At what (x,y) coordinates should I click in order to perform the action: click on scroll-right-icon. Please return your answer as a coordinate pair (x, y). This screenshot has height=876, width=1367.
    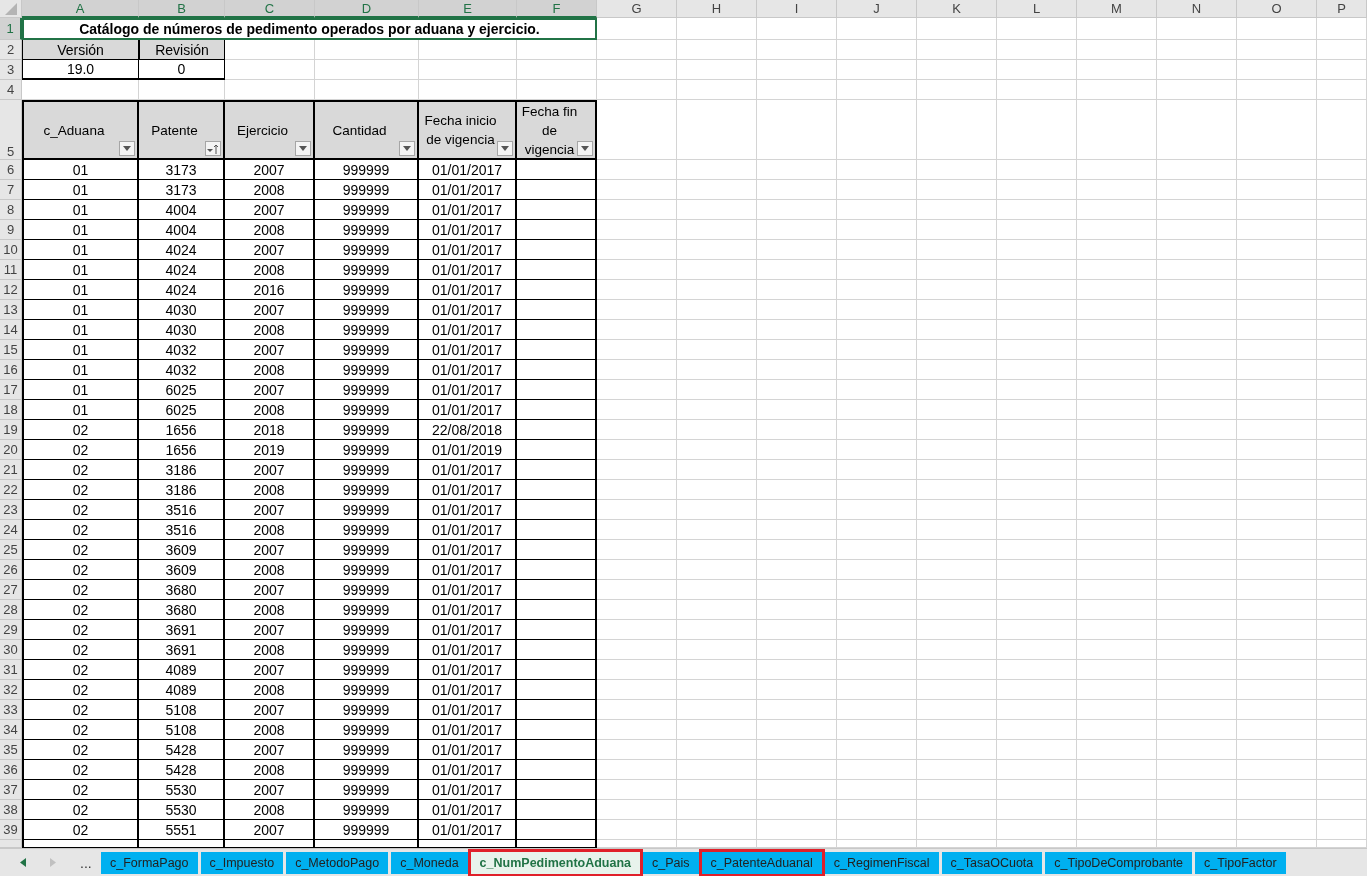
    Looking at the image, I should click on (53, 862).